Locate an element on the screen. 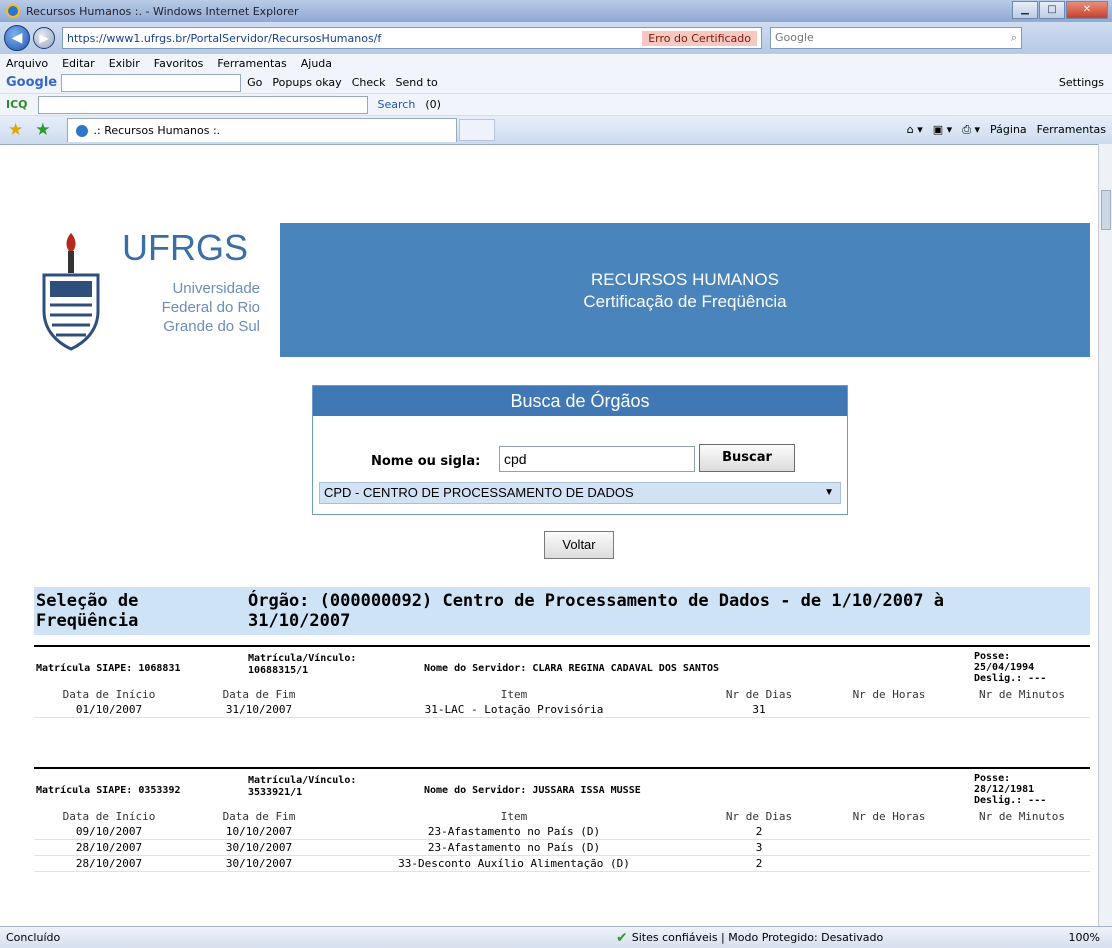 Image resolution: width=1112 pixels, height=948 pixels. menu-exibir: Exibir is located at coordinates (124, 63).